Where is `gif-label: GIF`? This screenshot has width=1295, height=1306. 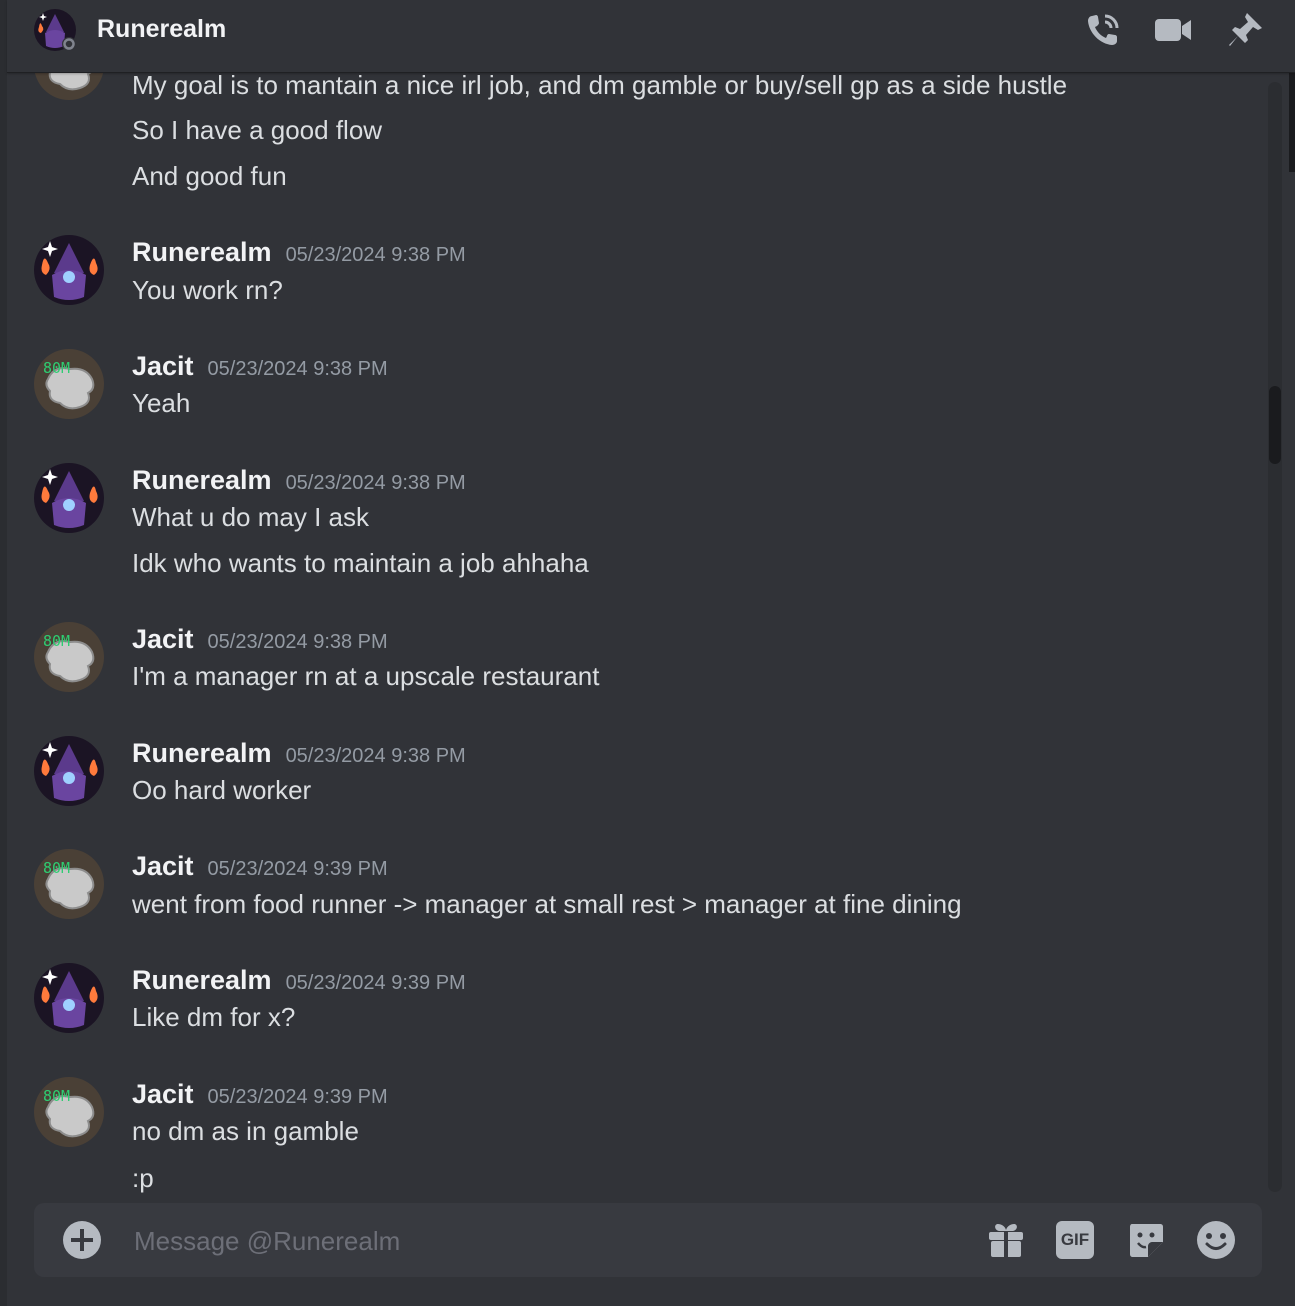 gif-label: GIF is located at coordinates (1075, 1239).